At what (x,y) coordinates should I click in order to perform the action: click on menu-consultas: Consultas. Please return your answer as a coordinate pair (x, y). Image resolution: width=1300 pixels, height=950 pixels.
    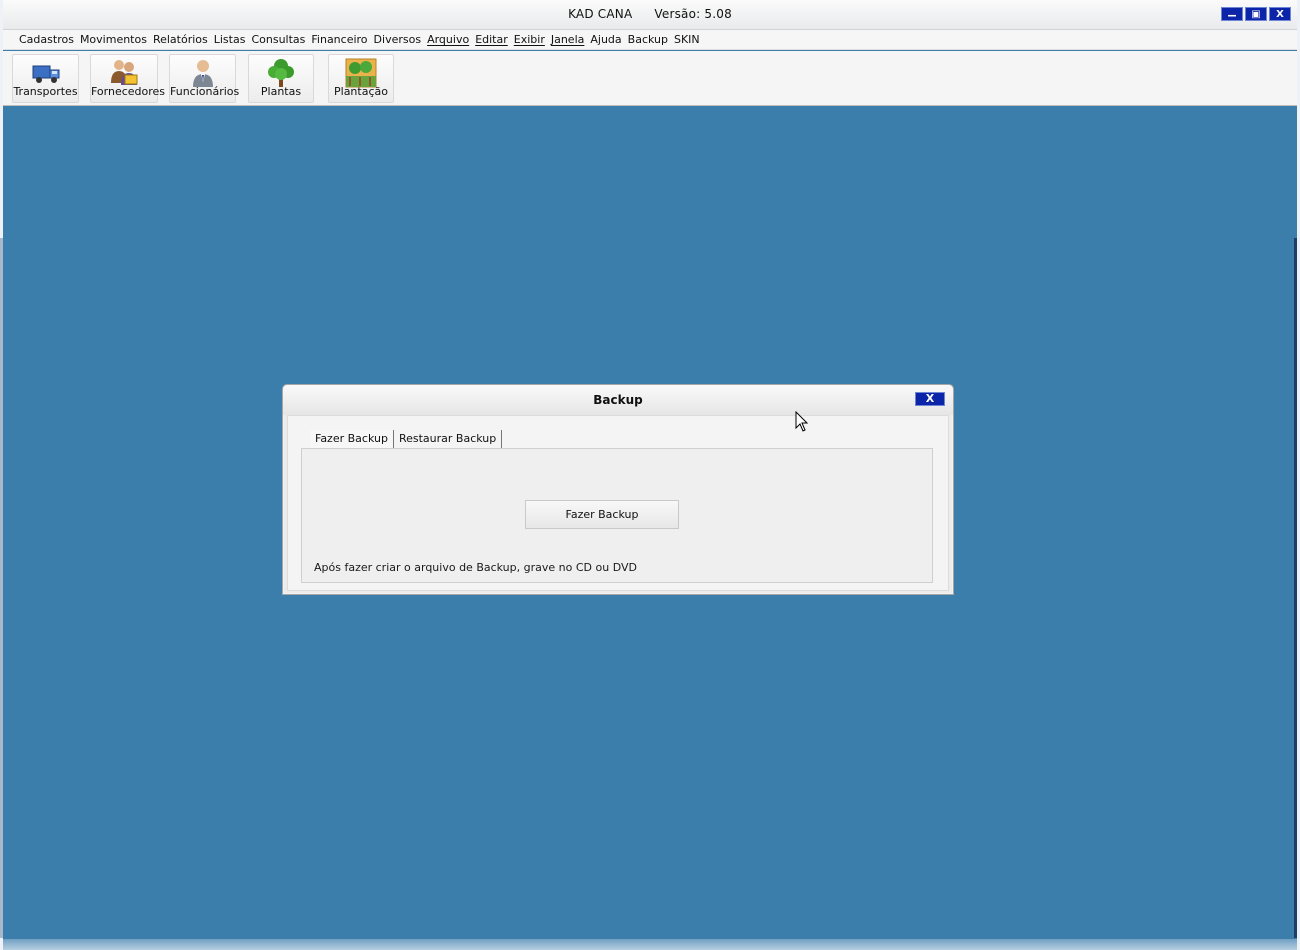
    Looking at the image, I should click on (278, 39).